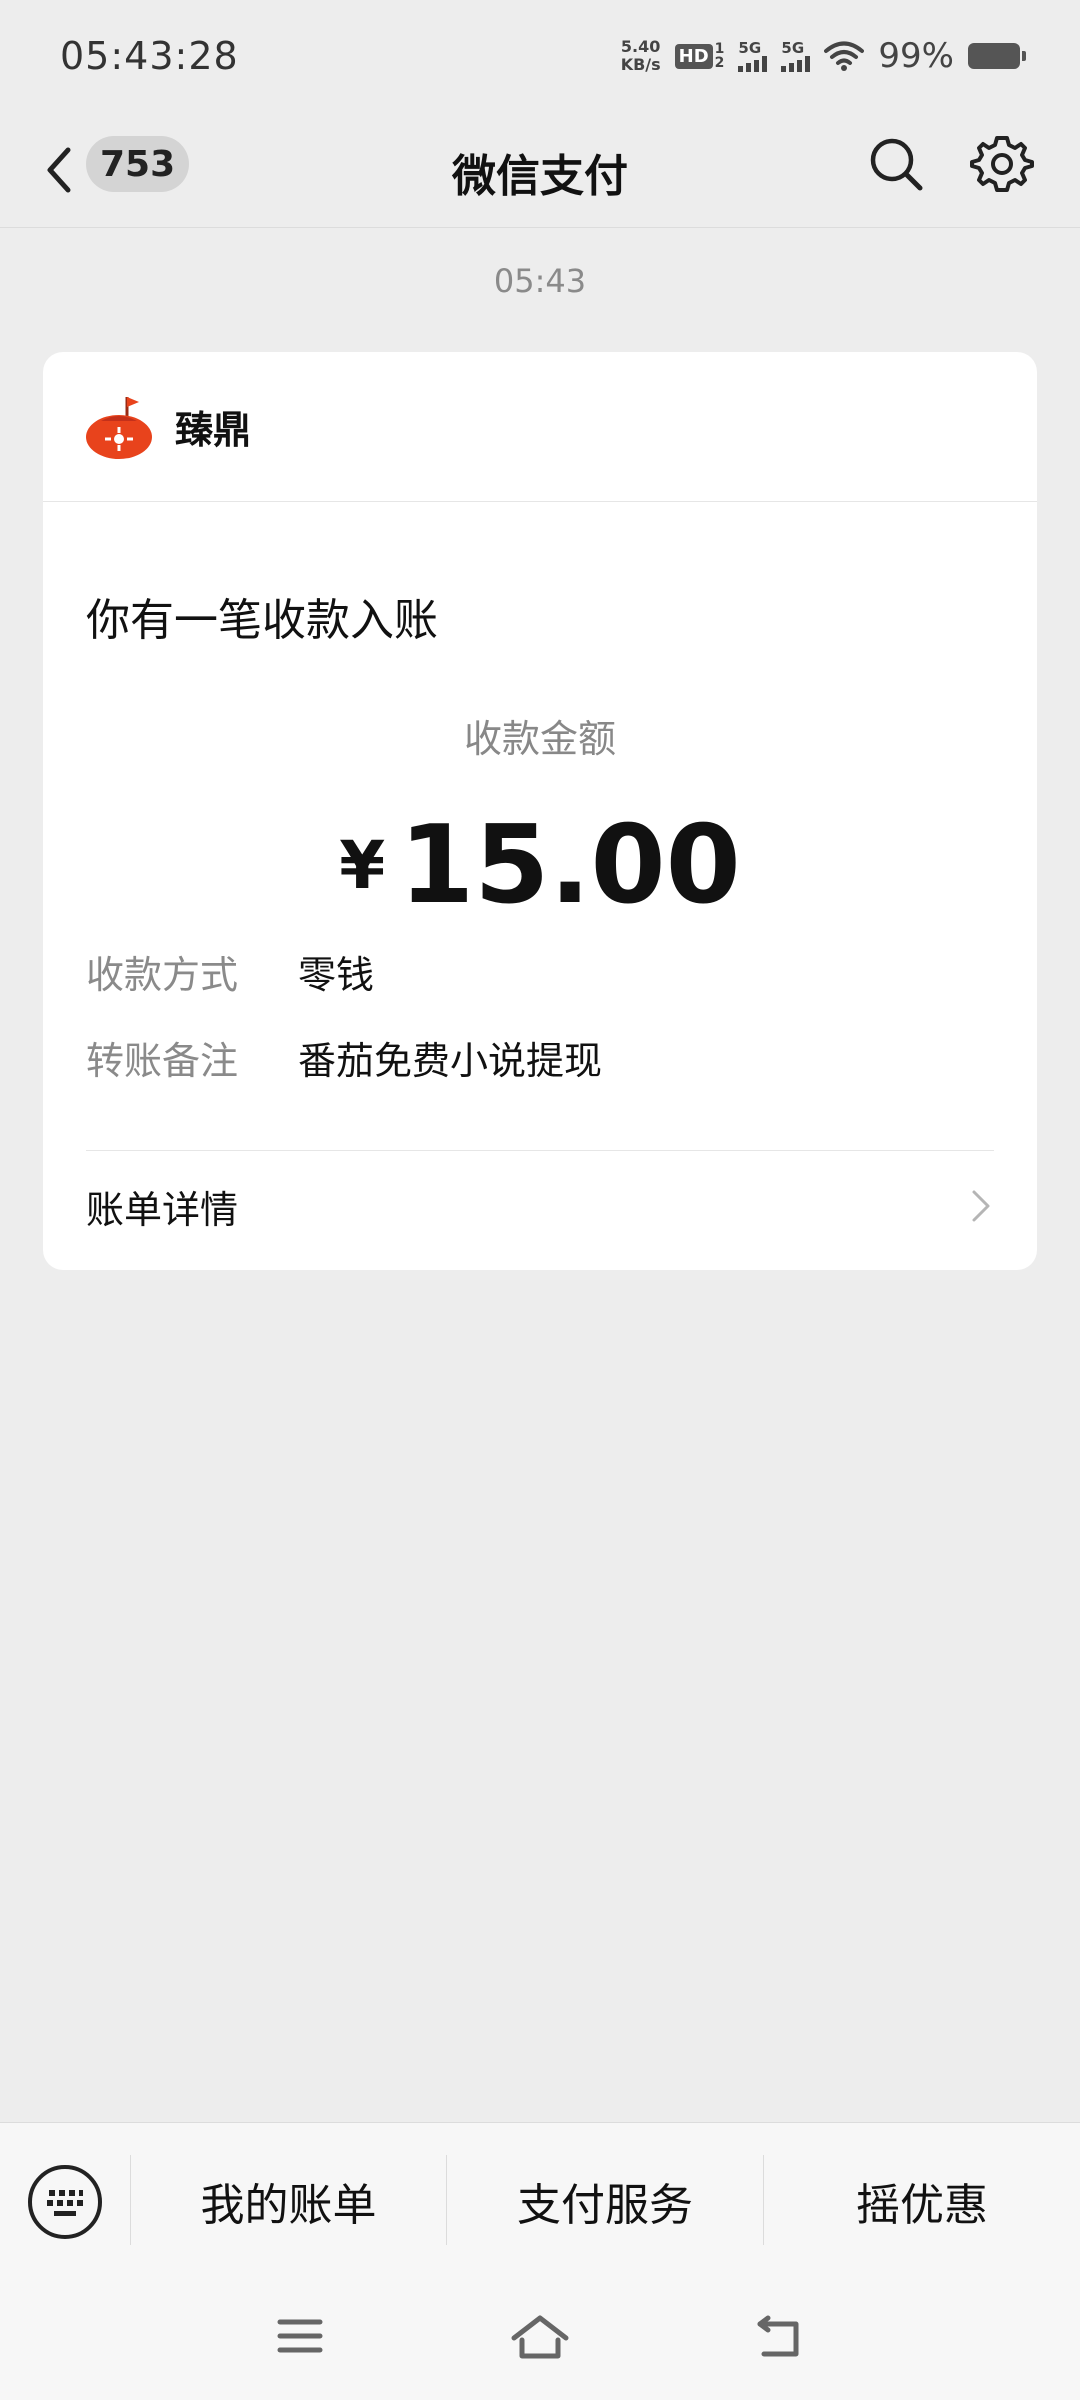  I want to click on keyboard-icon, so click(65, 2202).